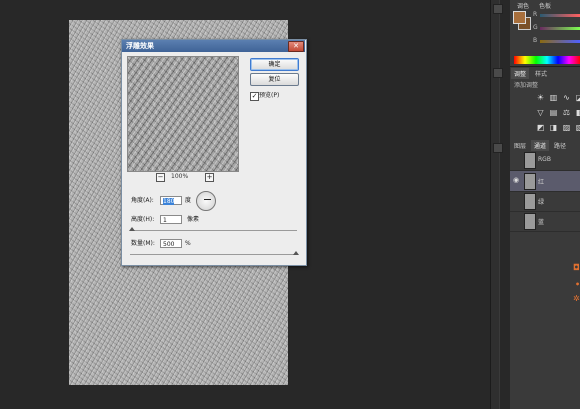  Describe the element at coordinates (560, 28) in the screenshot. I see `green-slider` at that location.